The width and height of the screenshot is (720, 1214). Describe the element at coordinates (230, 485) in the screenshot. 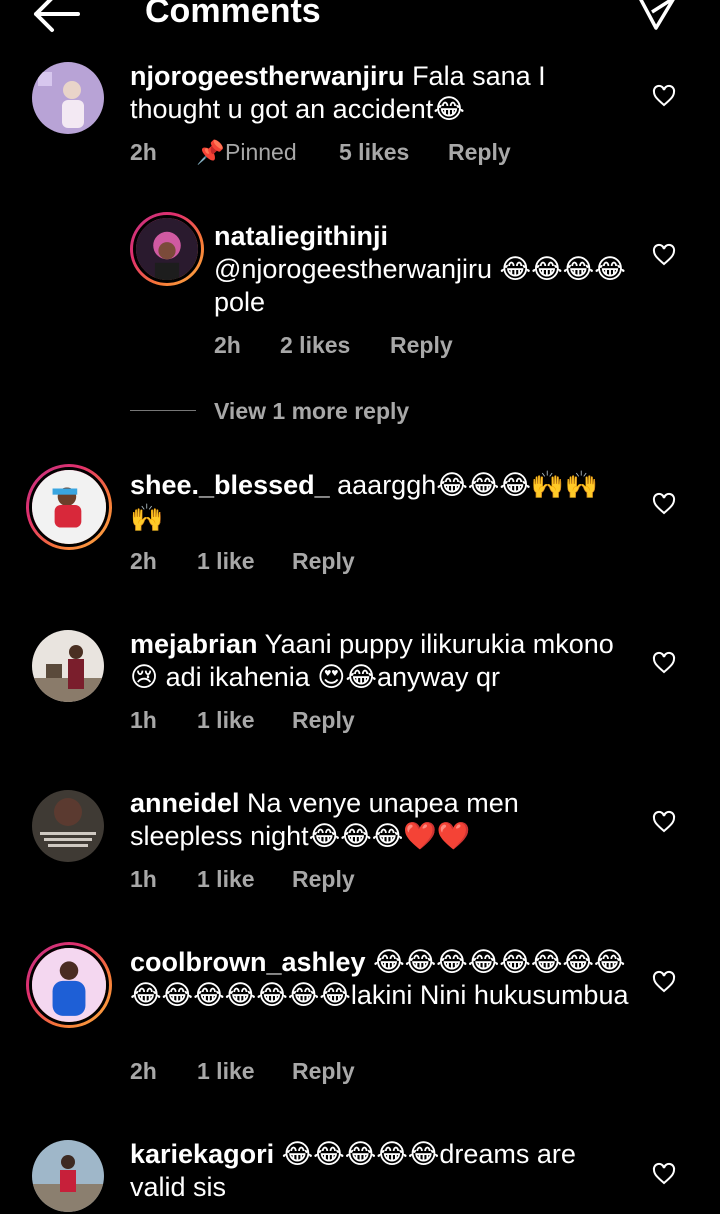

I see `comment-username: shee._blessed_` at that location.